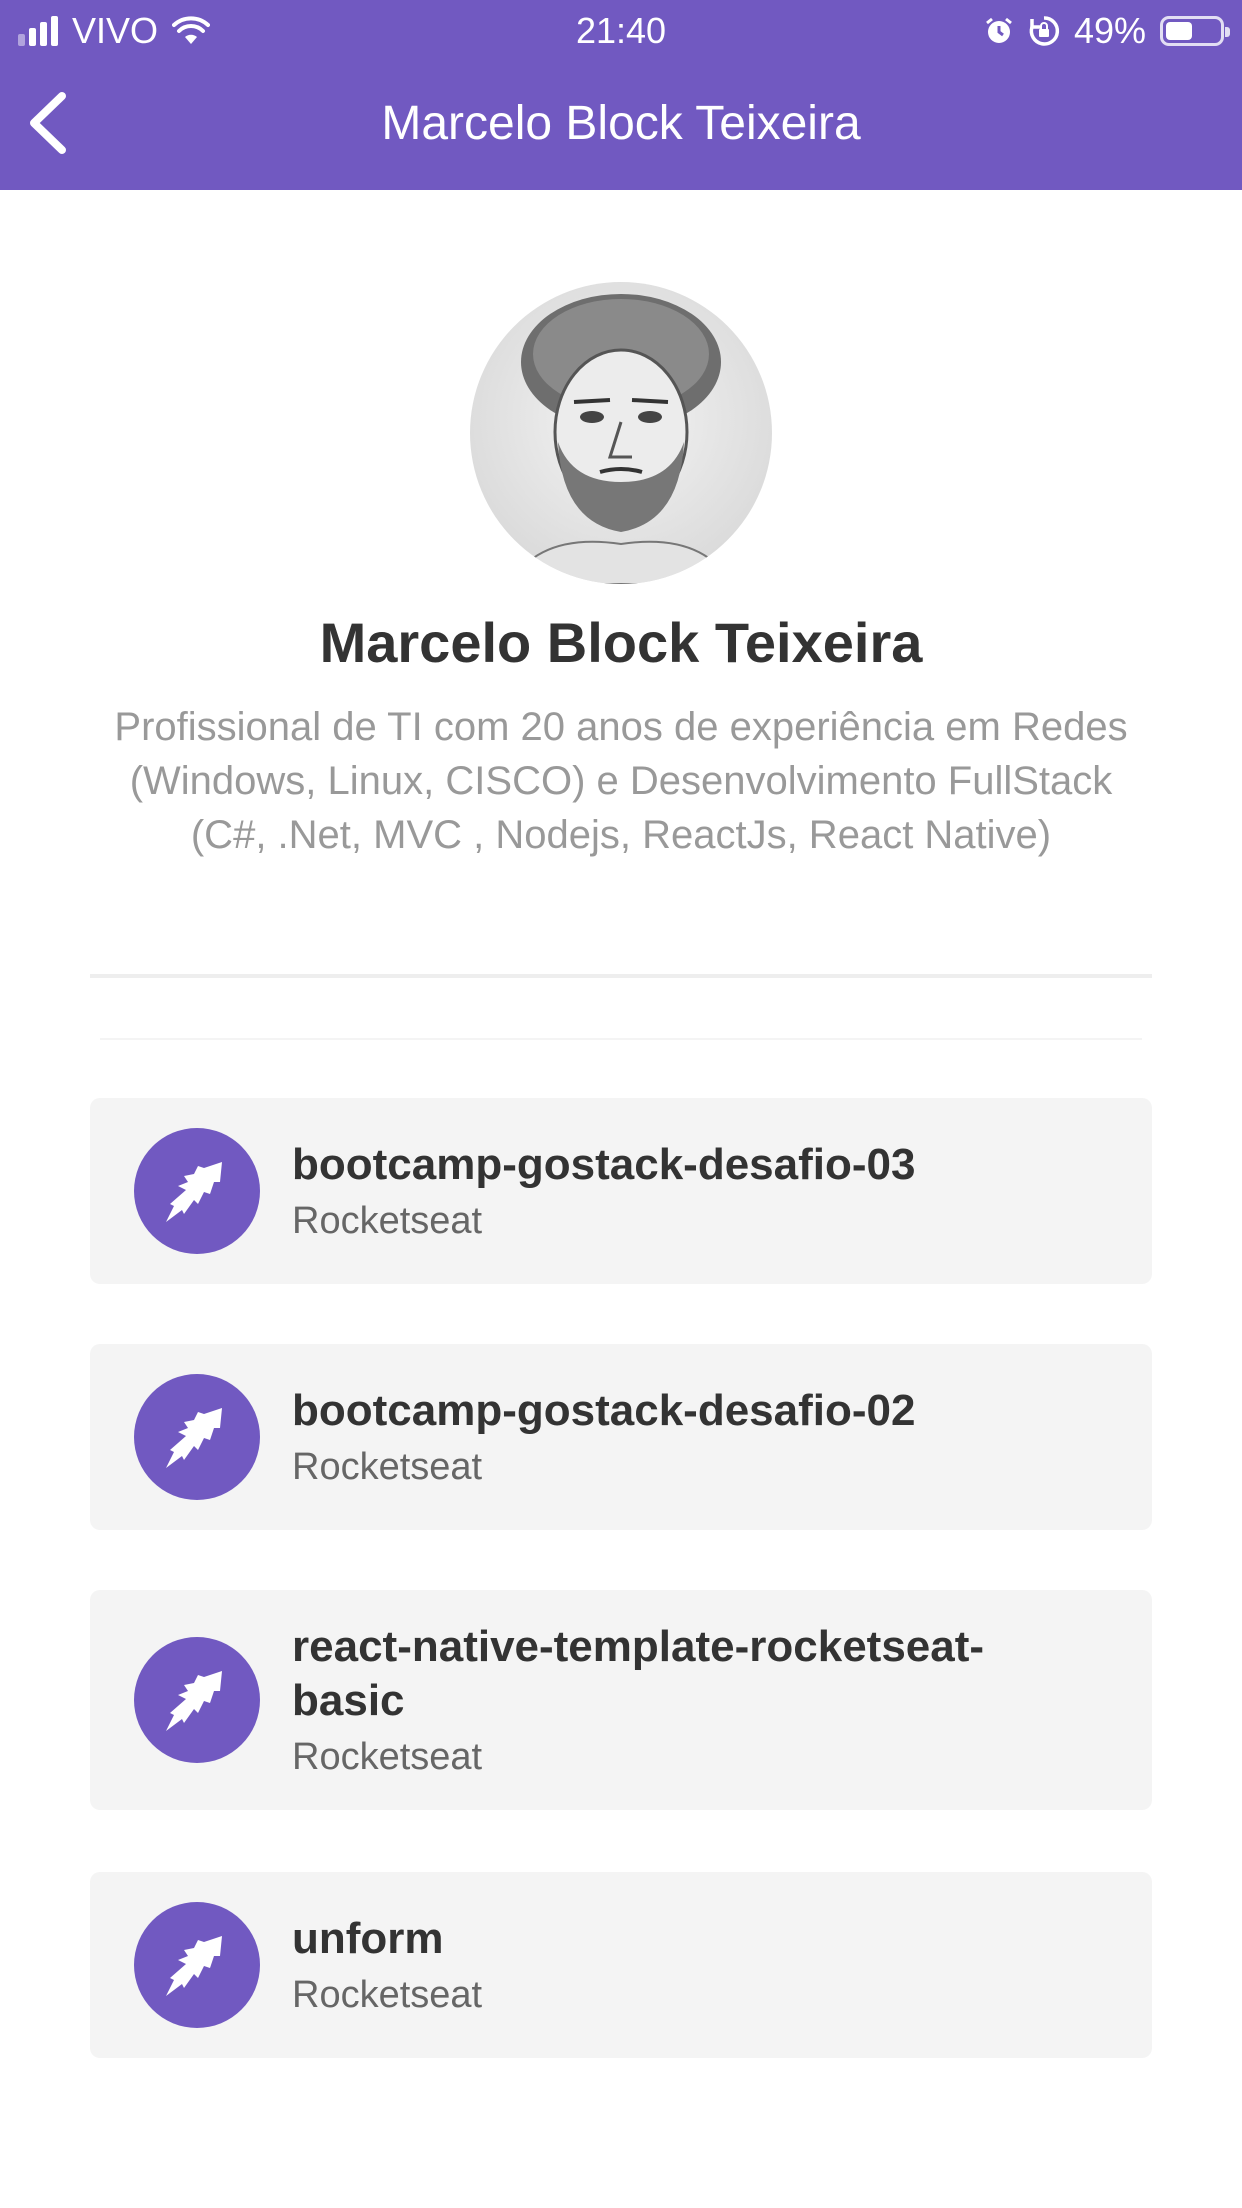 This screenshot has height=2208, width=1242. I want to click on repo-title: bootcamp-gostack-desafio-03, so click(604, 1164).